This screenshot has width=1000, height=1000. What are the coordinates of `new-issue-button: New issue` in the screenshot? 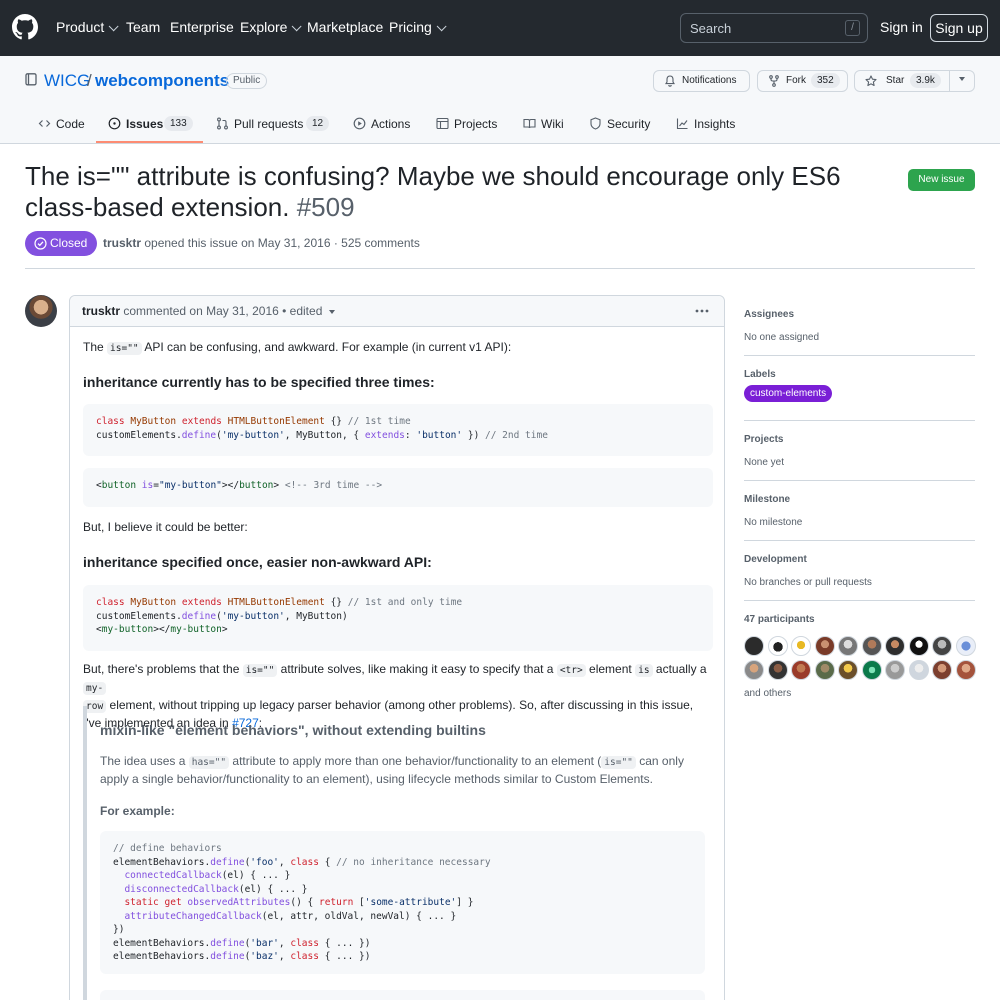 It's located at (941, 180).